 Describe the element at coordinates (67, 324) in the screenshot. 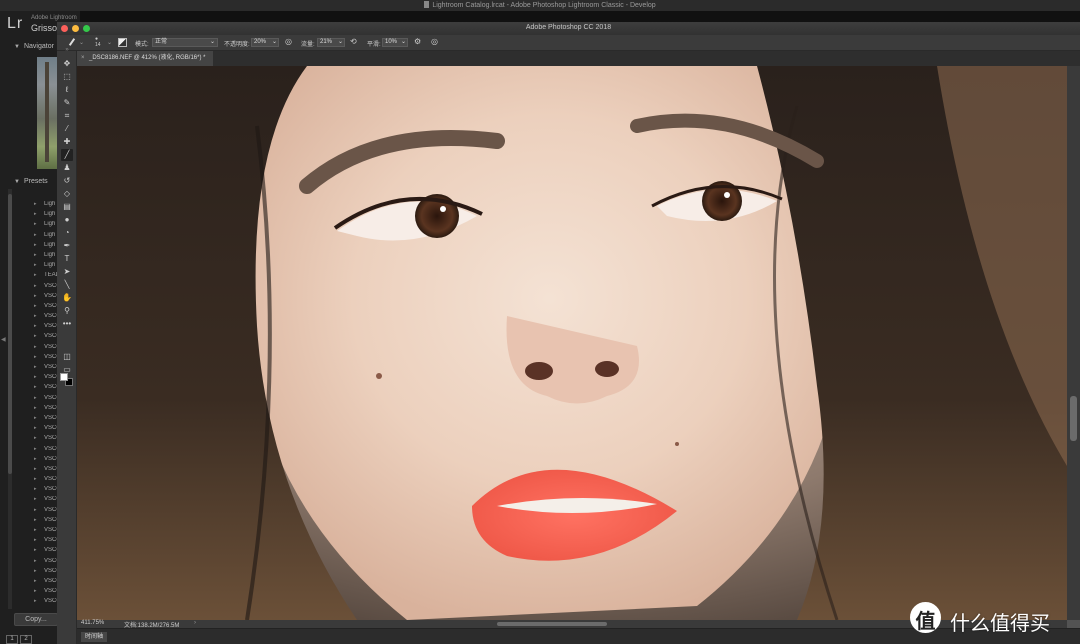

I see `more-icon: •••` at that location.